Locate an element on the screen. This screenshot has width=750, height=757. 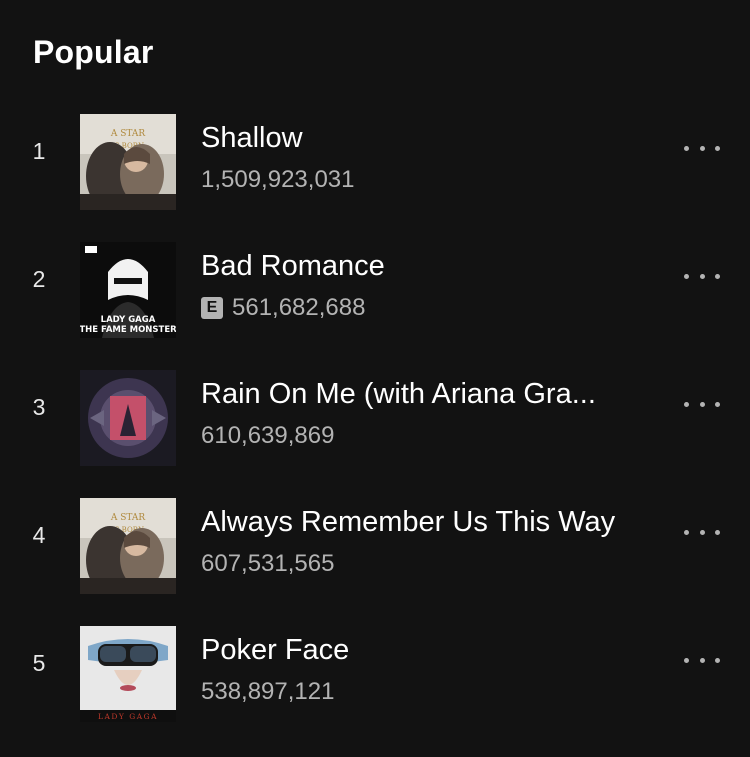
track-row: 5 LADY GAGA Poker Face 538,897,121 is located at coordinates (375, 666).